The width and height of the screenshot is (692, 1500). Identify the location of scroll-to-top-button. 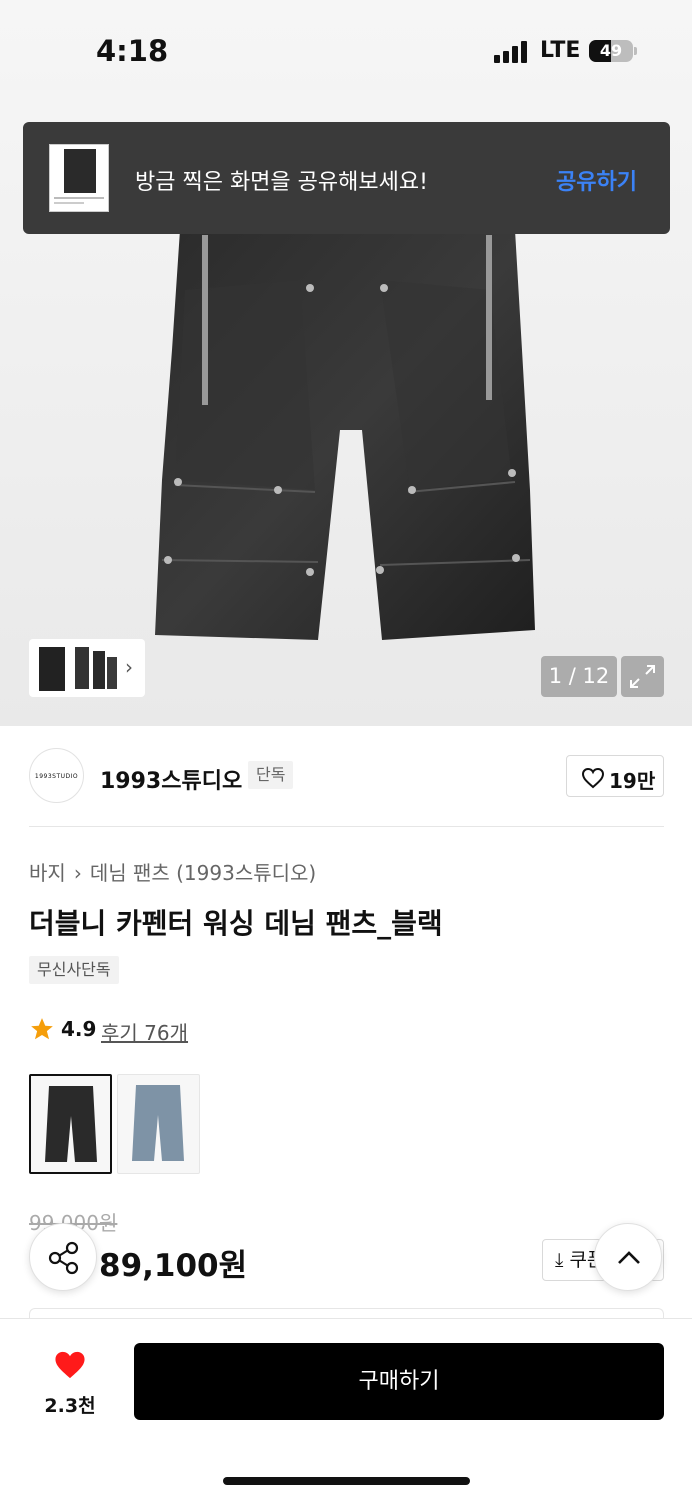
(628, 1257).